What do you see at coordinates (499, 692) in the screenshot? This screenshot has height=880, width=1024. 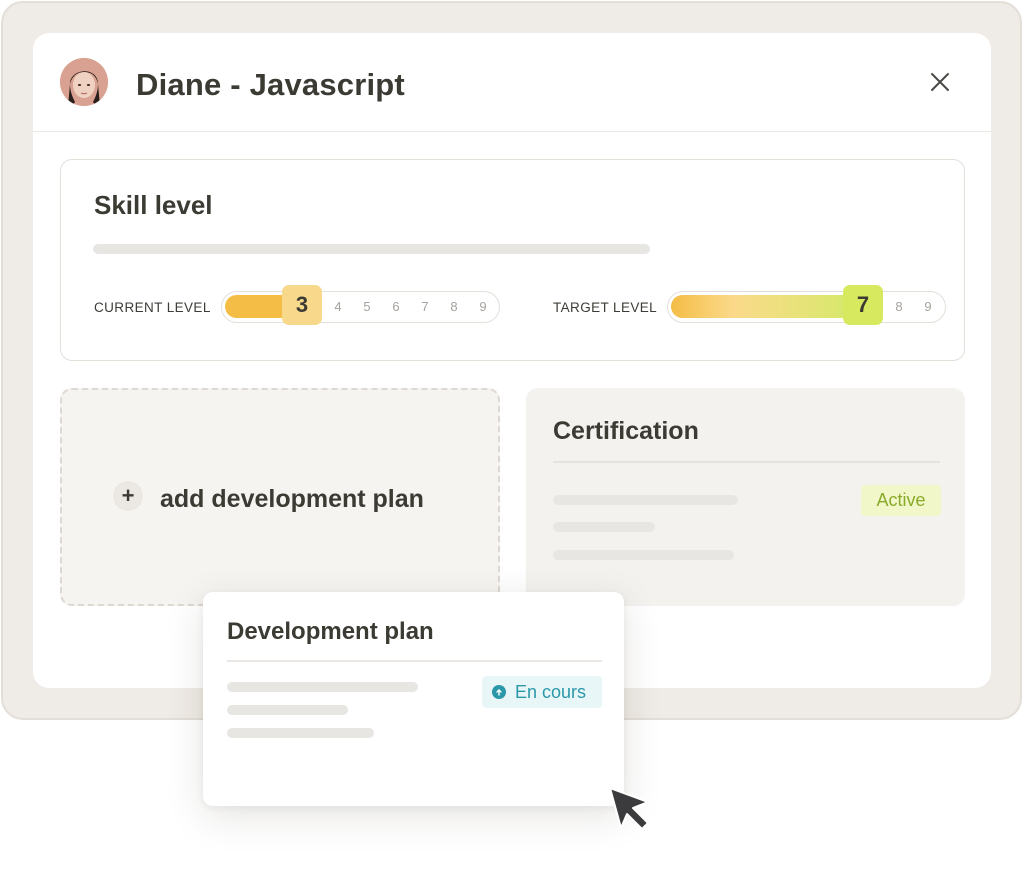 I see `in-progress-icon` at bounding box center [499, 692].